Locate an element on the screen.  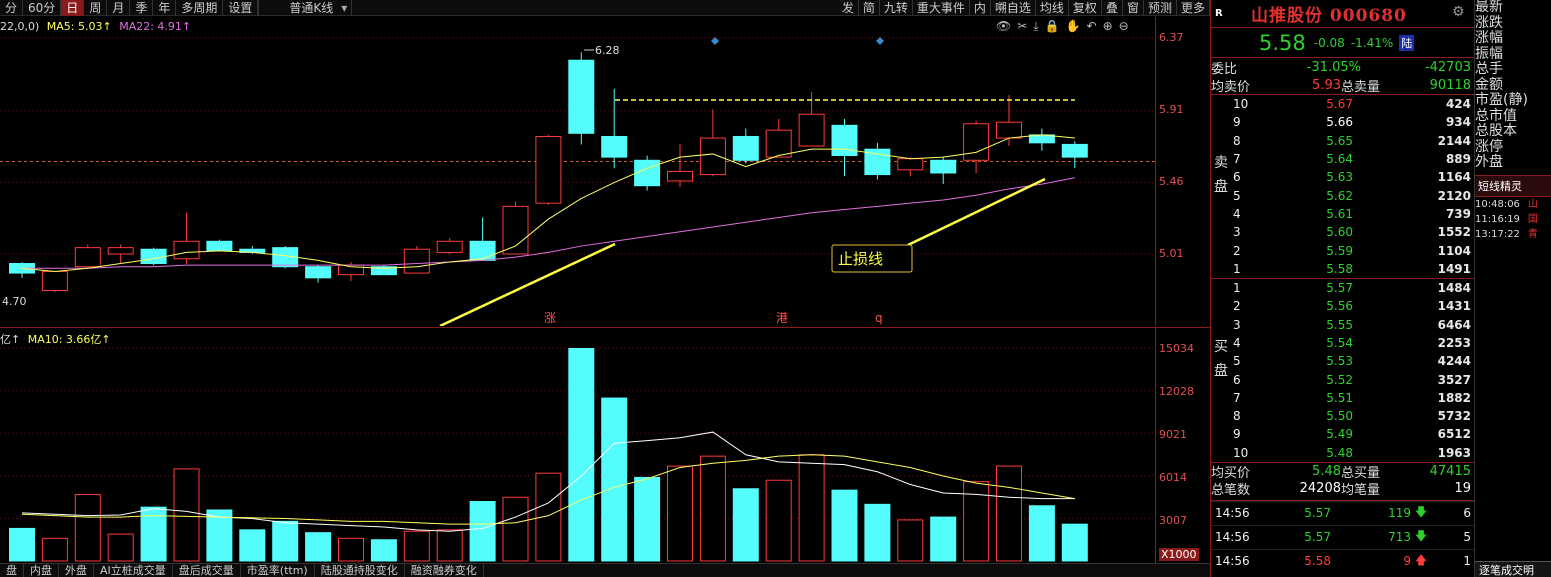
order-level: 5 5.62 2120 is located at coordinates (1342, 195).